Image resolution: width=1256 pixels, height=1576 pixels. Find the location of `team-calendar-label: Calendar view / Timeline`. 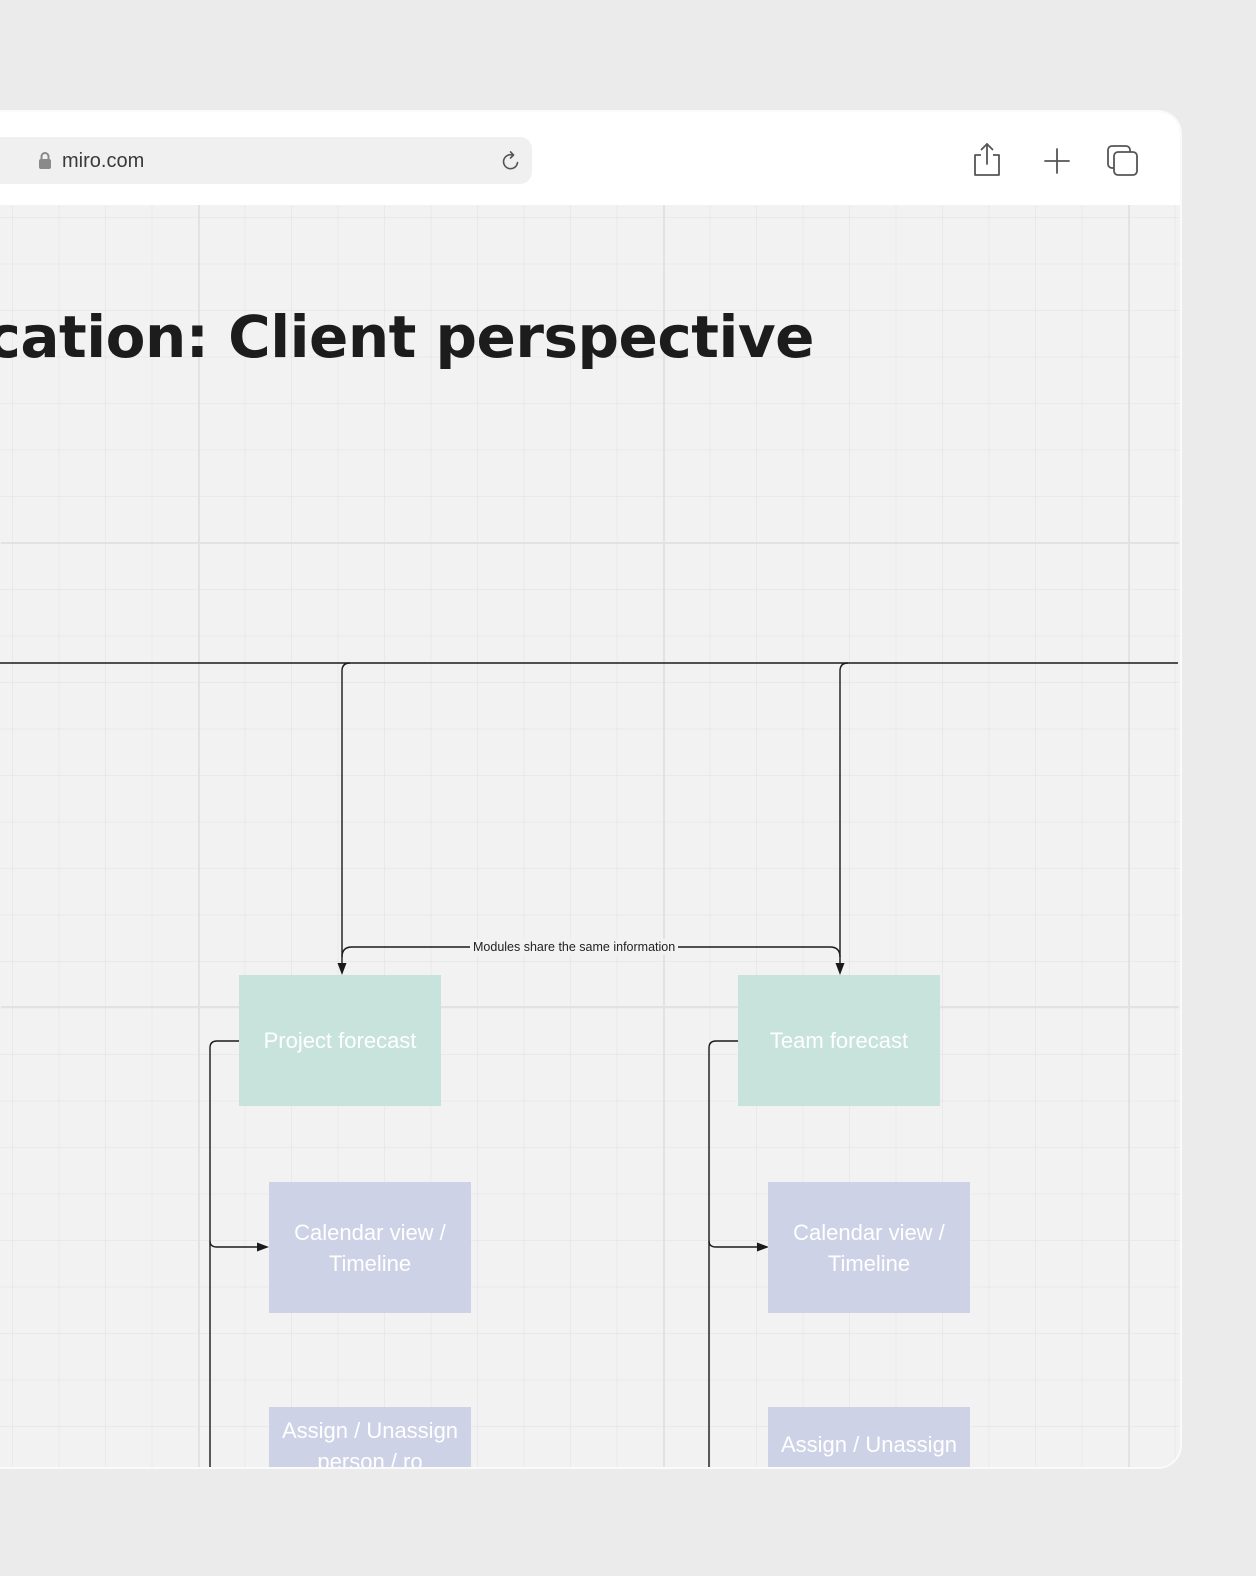

team-calendar-label: Calendar view / Timeline is located at coordinates (869, 1247).